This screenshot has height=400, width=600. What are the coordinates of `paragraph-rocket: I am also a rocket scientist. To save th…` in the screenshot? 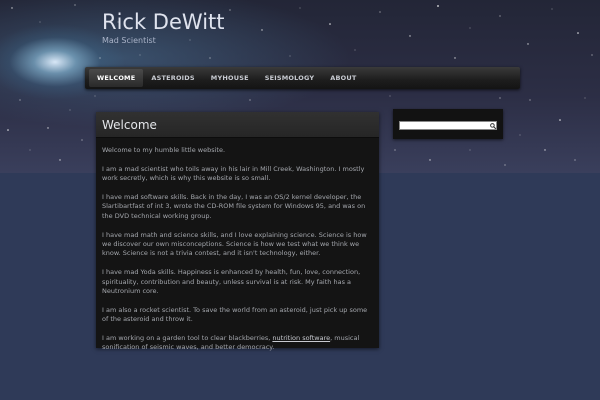 It's located at (235, 314).